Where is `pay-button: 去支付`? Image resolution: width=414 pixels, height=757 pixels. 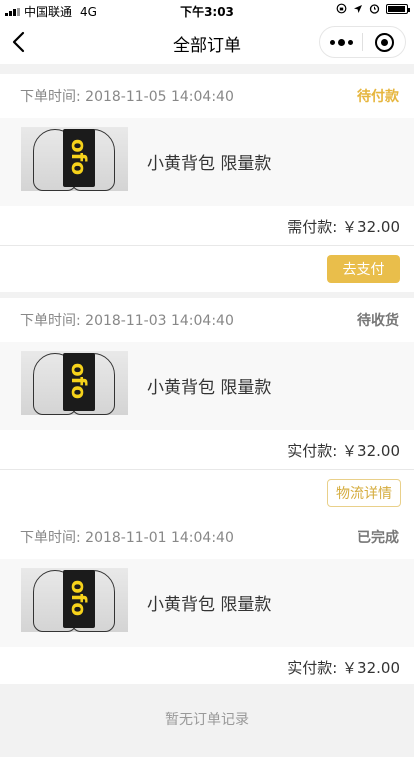
pay-button: 去支付 is located at coordinates (363, 269).